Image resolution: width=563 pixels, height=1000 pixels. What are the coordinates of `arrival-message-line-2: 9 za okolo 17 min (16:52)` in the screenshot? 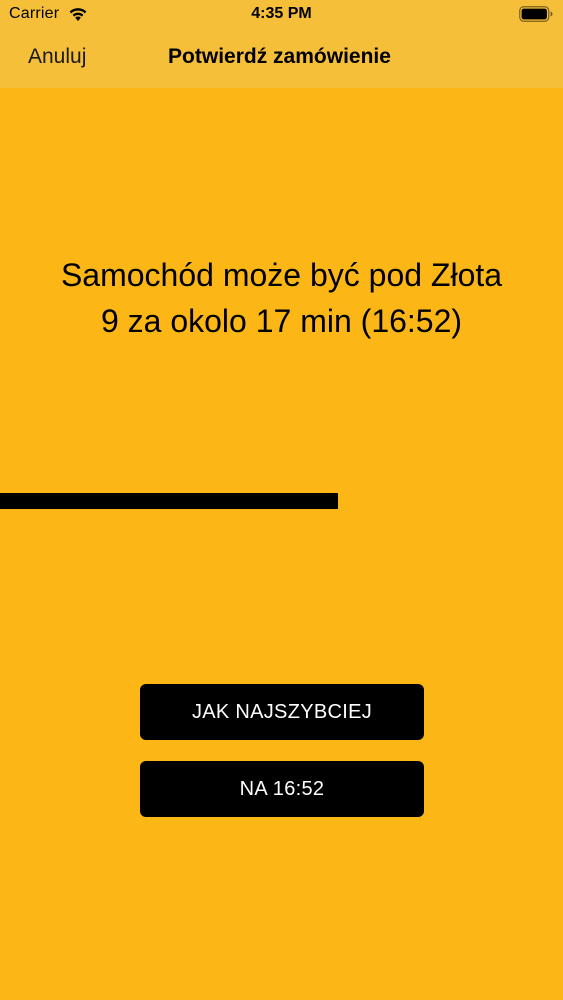 It's located at (281, 321).